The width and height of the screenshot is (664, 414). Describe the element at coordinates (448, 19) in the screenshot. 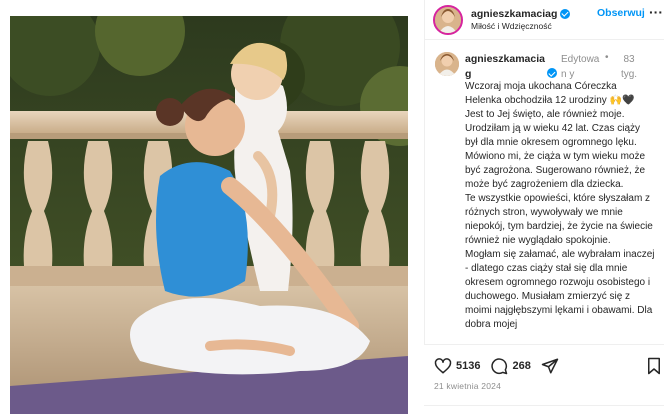

I see `author-avatar` at that location.